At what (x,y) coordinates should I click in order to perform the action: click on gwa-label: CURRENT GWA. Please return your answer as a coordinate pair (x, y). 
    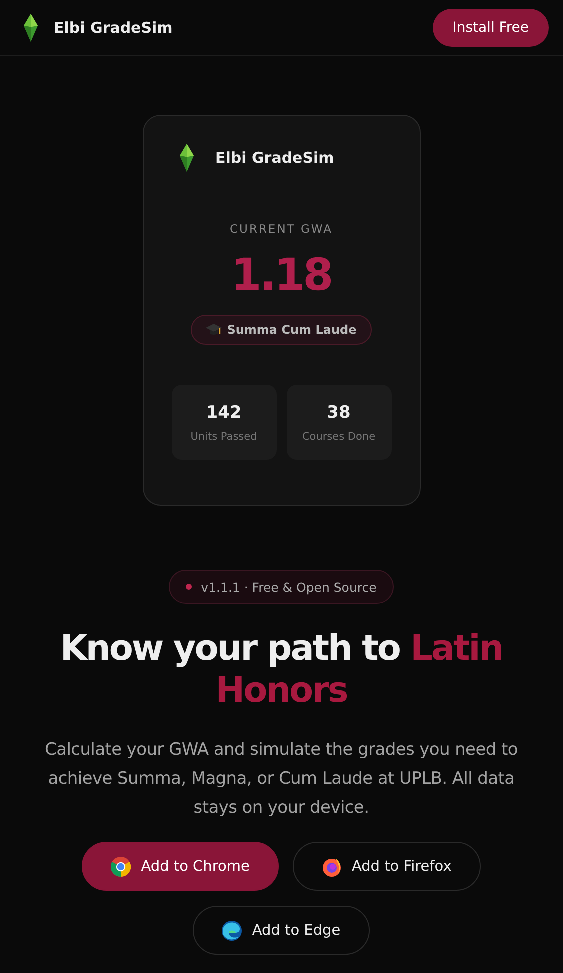
    Looking at the image, I should click on (281, 229).